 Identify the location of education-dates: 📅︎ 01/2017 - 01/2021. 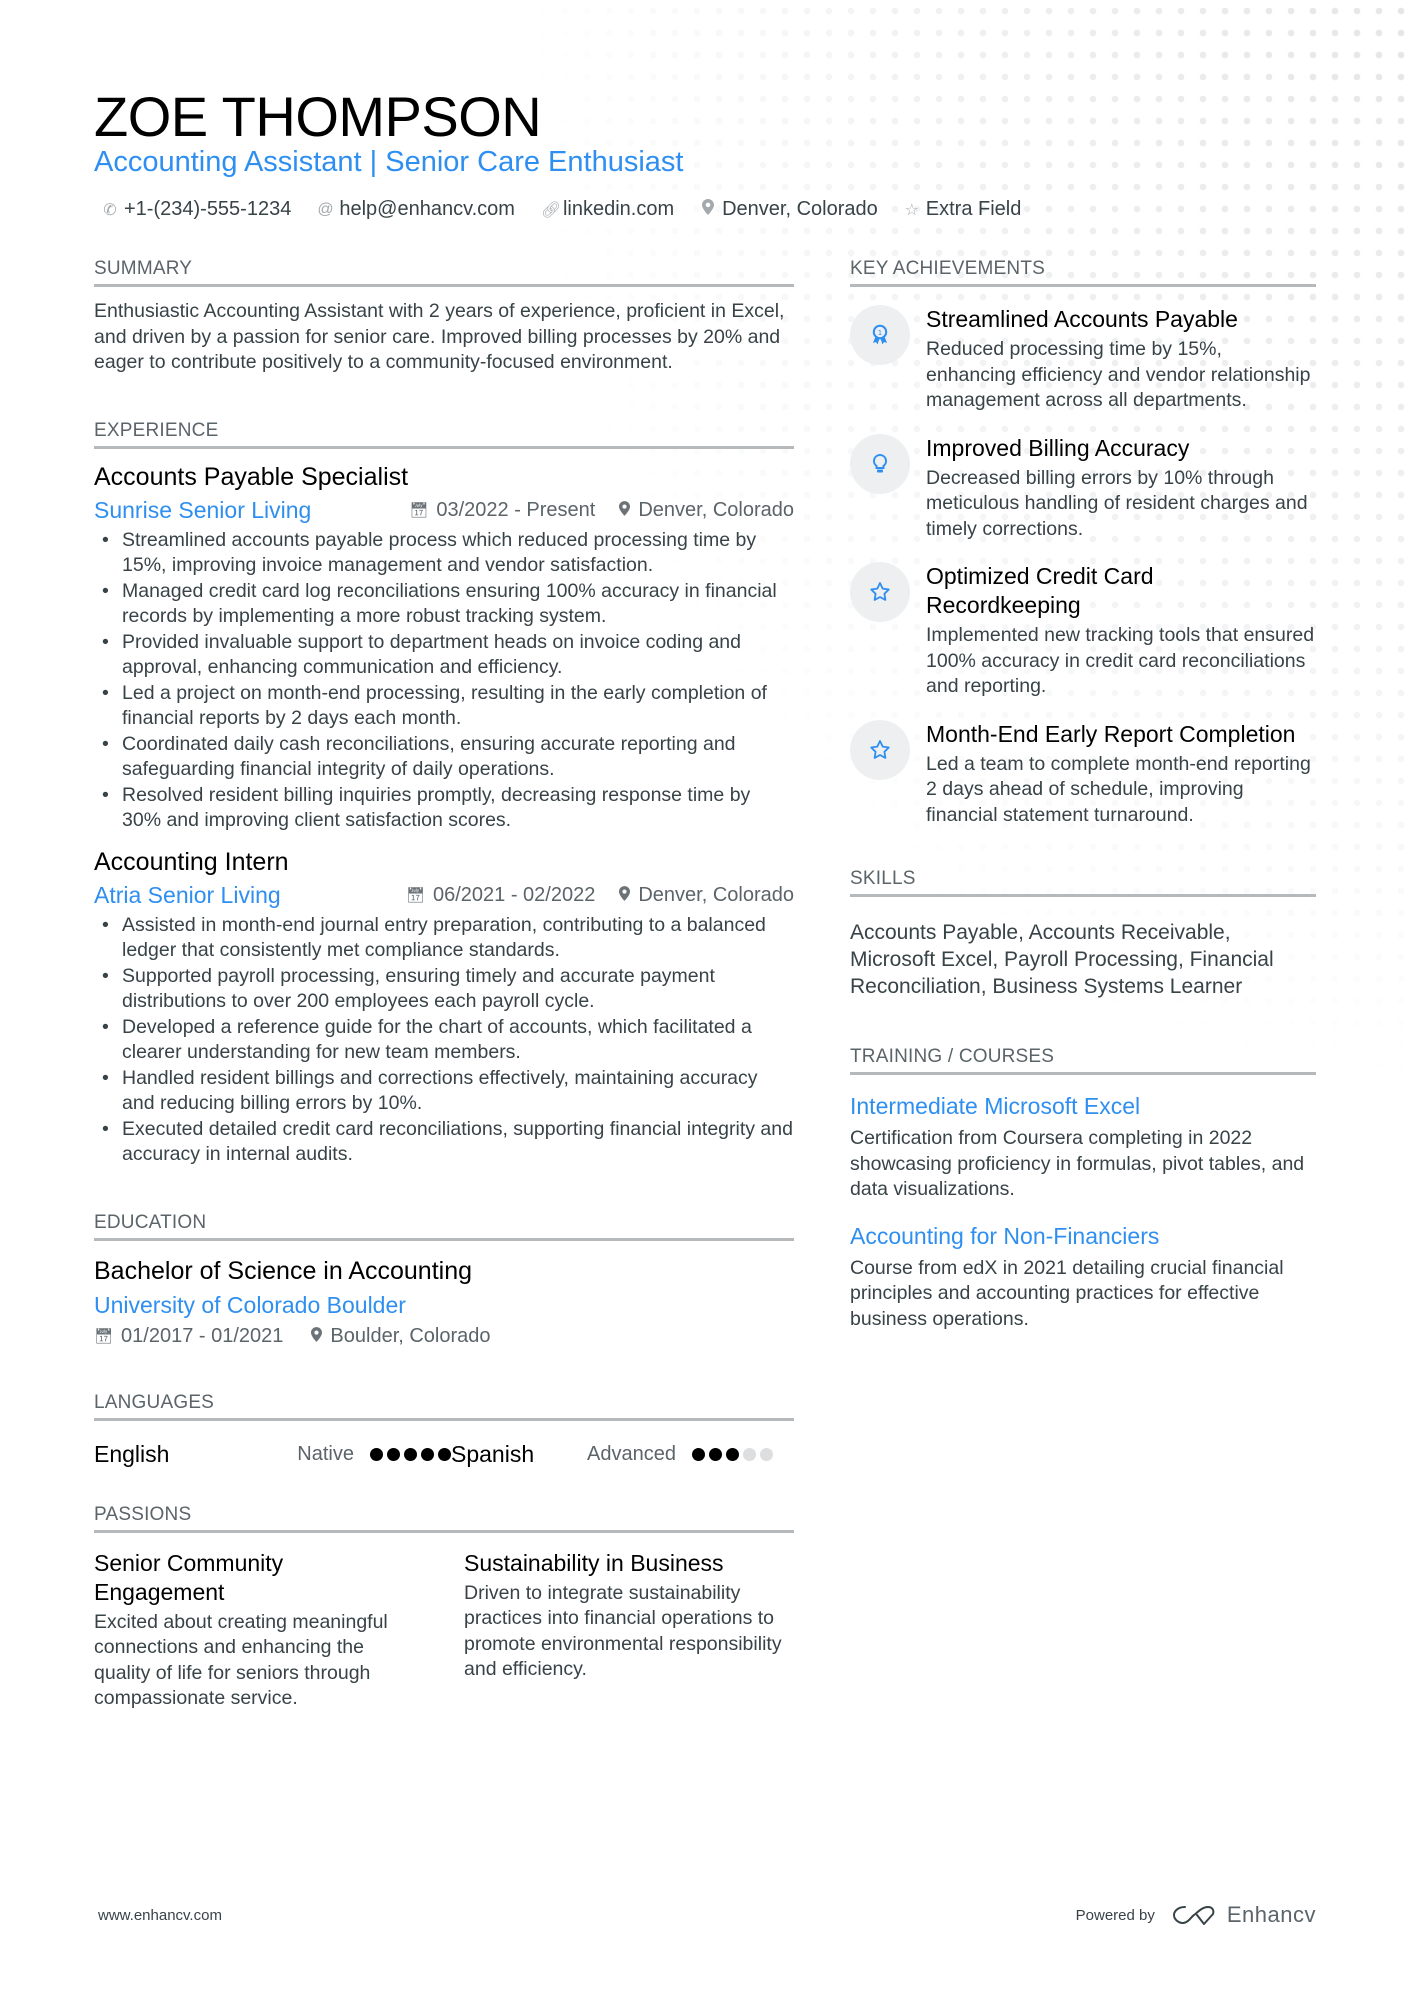
(188, 1336).